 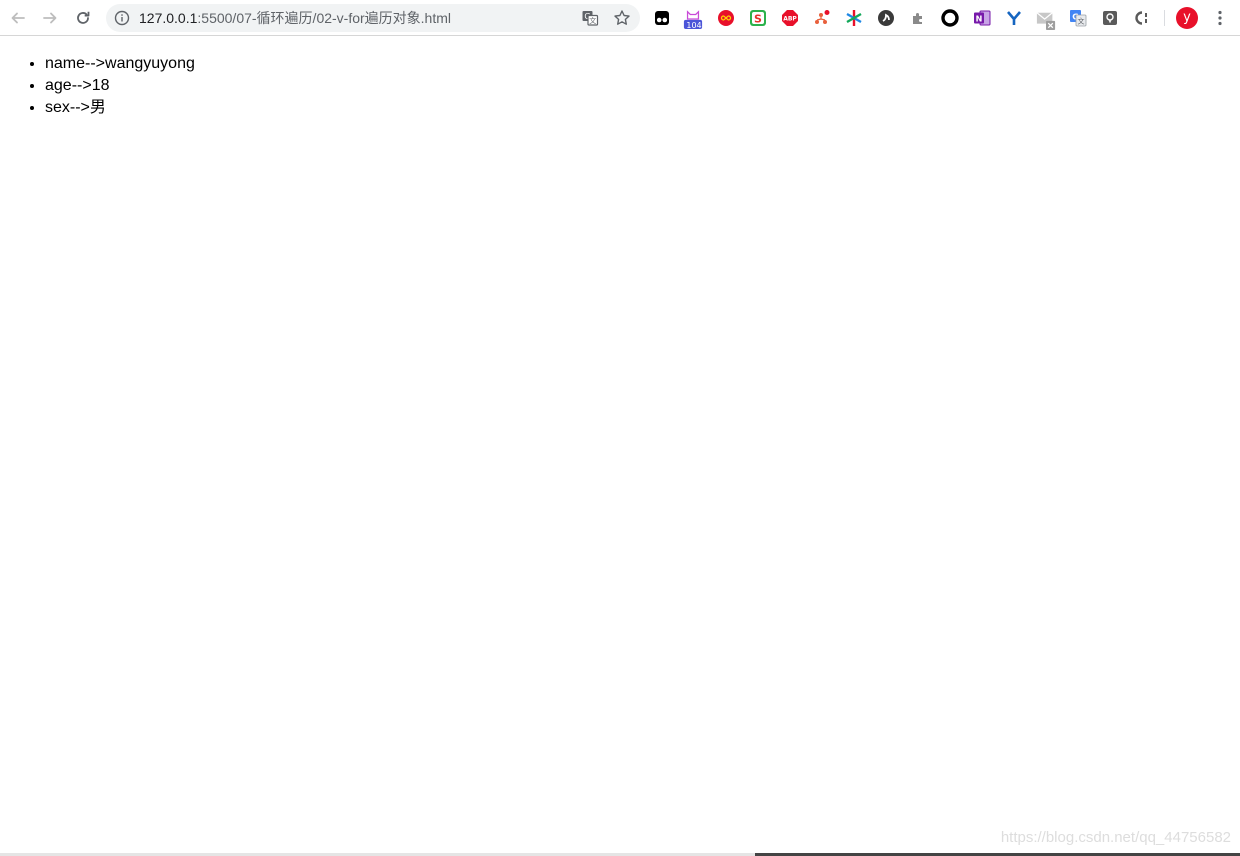 I want to click on c-bracket-icon, so click(x=1142, y=18).